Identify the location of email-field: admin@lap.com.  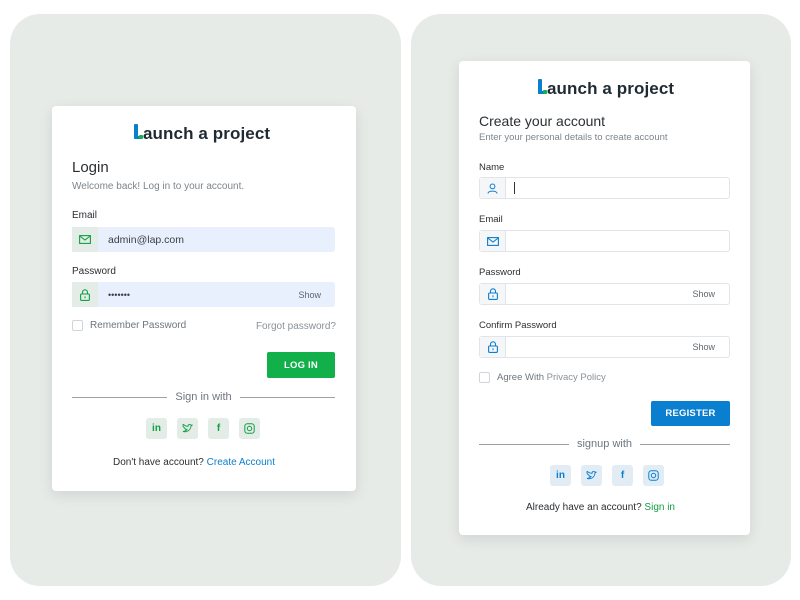
(203, 239).